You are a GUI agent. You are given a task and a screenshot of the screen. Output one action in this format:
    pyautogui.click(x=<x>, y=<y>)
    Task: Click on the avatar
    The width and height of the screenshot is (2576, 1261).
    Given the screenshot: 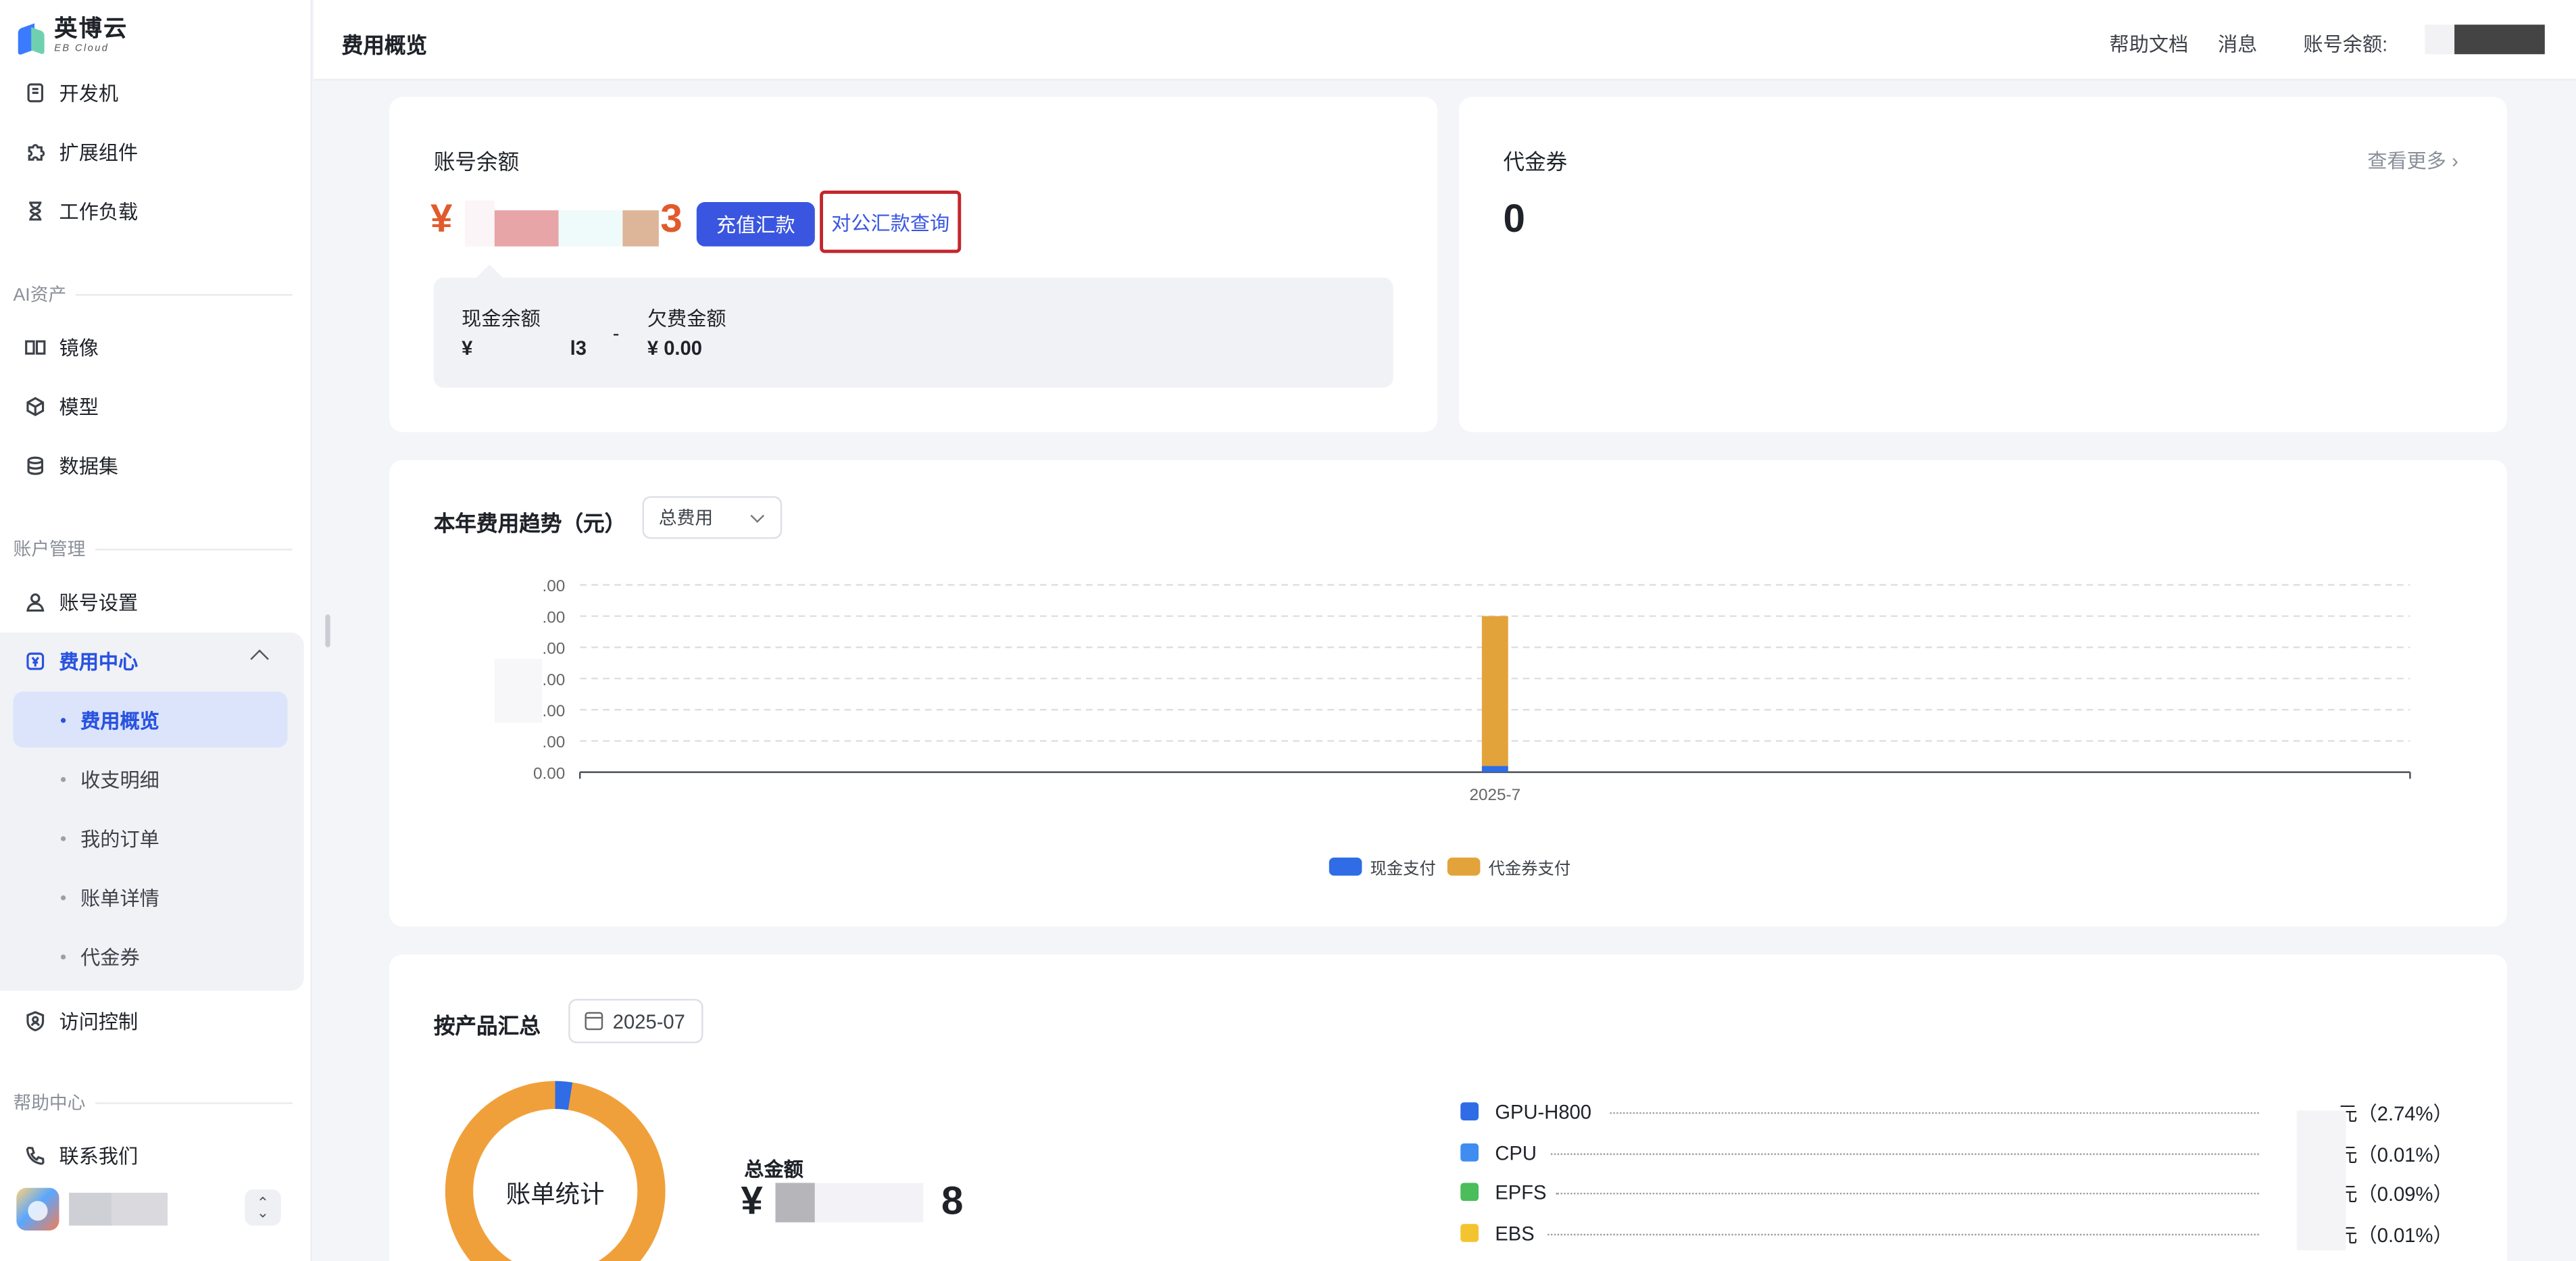 What is the action you would take?
    pyautogui.click(x=38, y=1209)
    